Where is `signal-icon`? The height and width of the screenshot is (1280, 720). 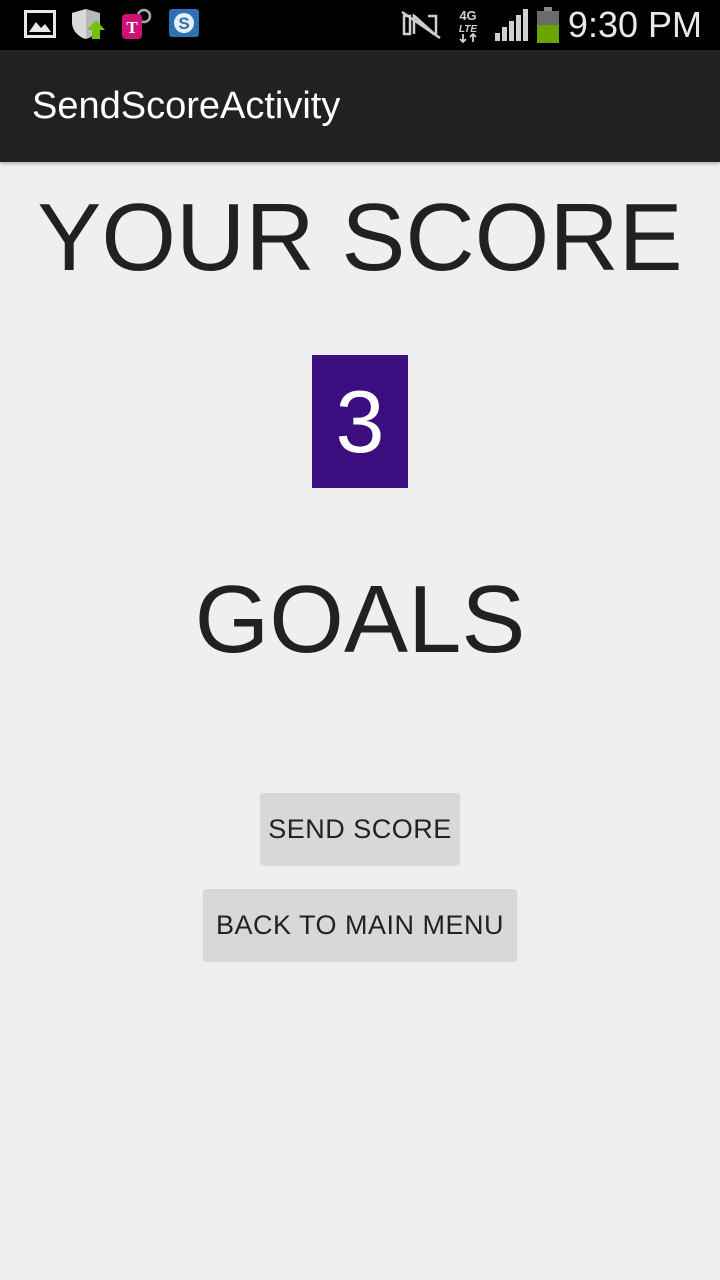 signal-icon is located at coordinates (511, 25).